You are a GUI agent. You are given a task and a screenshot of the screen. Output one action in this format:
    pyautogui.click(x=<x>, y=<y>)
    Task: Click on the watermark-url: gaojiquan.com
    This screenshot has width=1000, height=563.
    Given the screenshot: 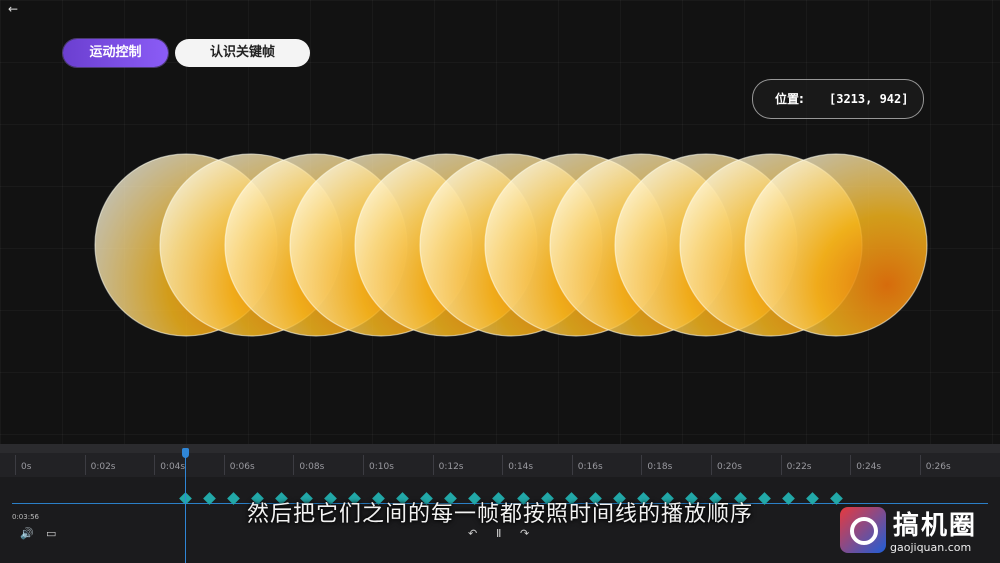 What is the action you would take?
    pyautogui.click(x=931, y=547)
    